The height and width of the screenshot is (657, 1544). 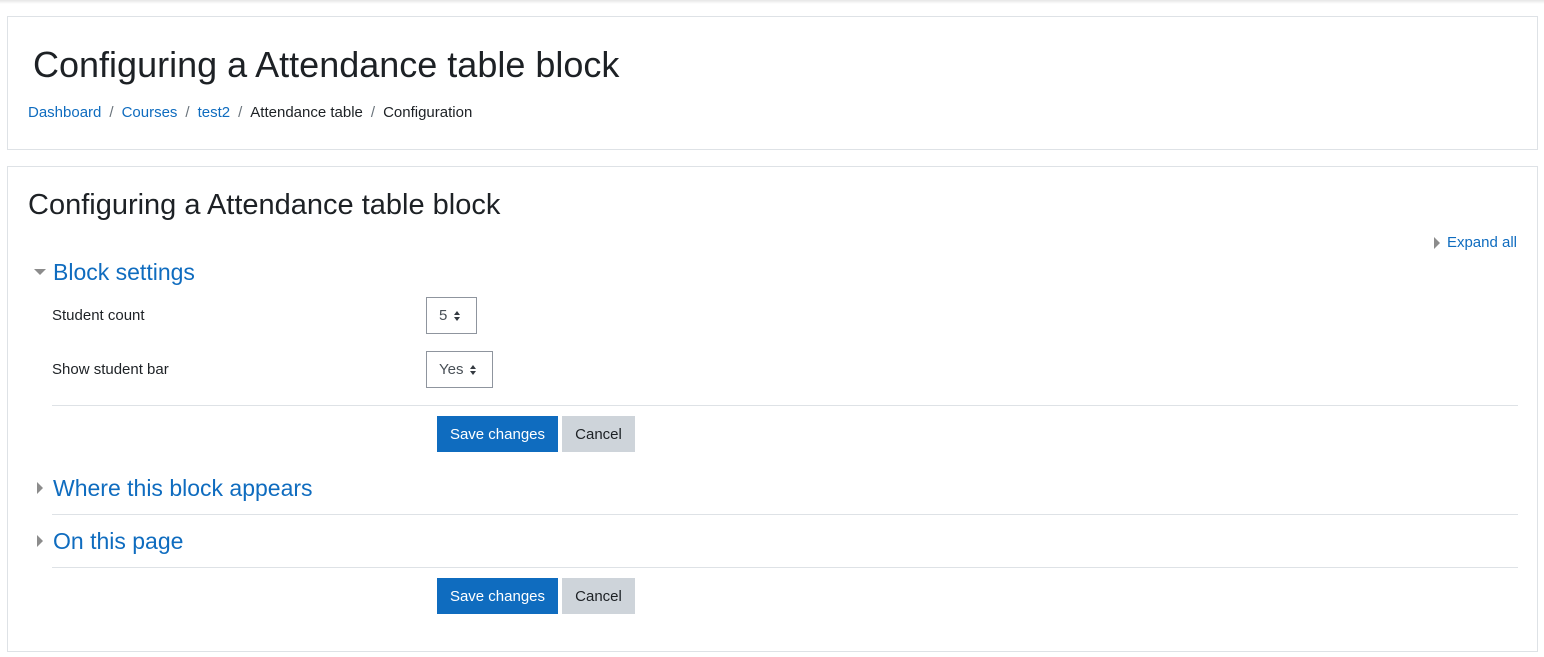 I want to click on save-changes-button: Save changes, so click(x=497, y=434).